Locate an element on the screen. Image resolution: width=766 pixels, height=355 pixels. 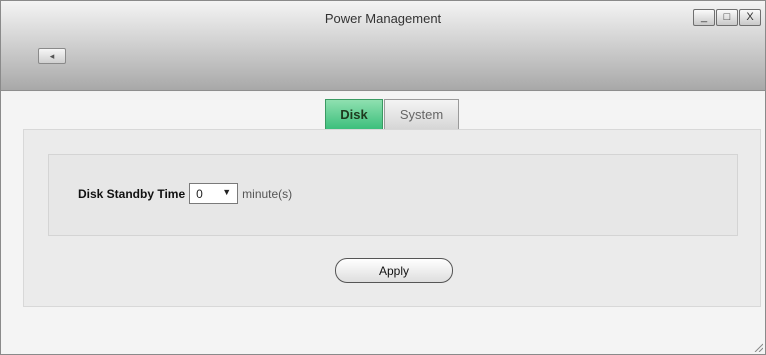
tab-system: System is located at coordinates (421, 114).